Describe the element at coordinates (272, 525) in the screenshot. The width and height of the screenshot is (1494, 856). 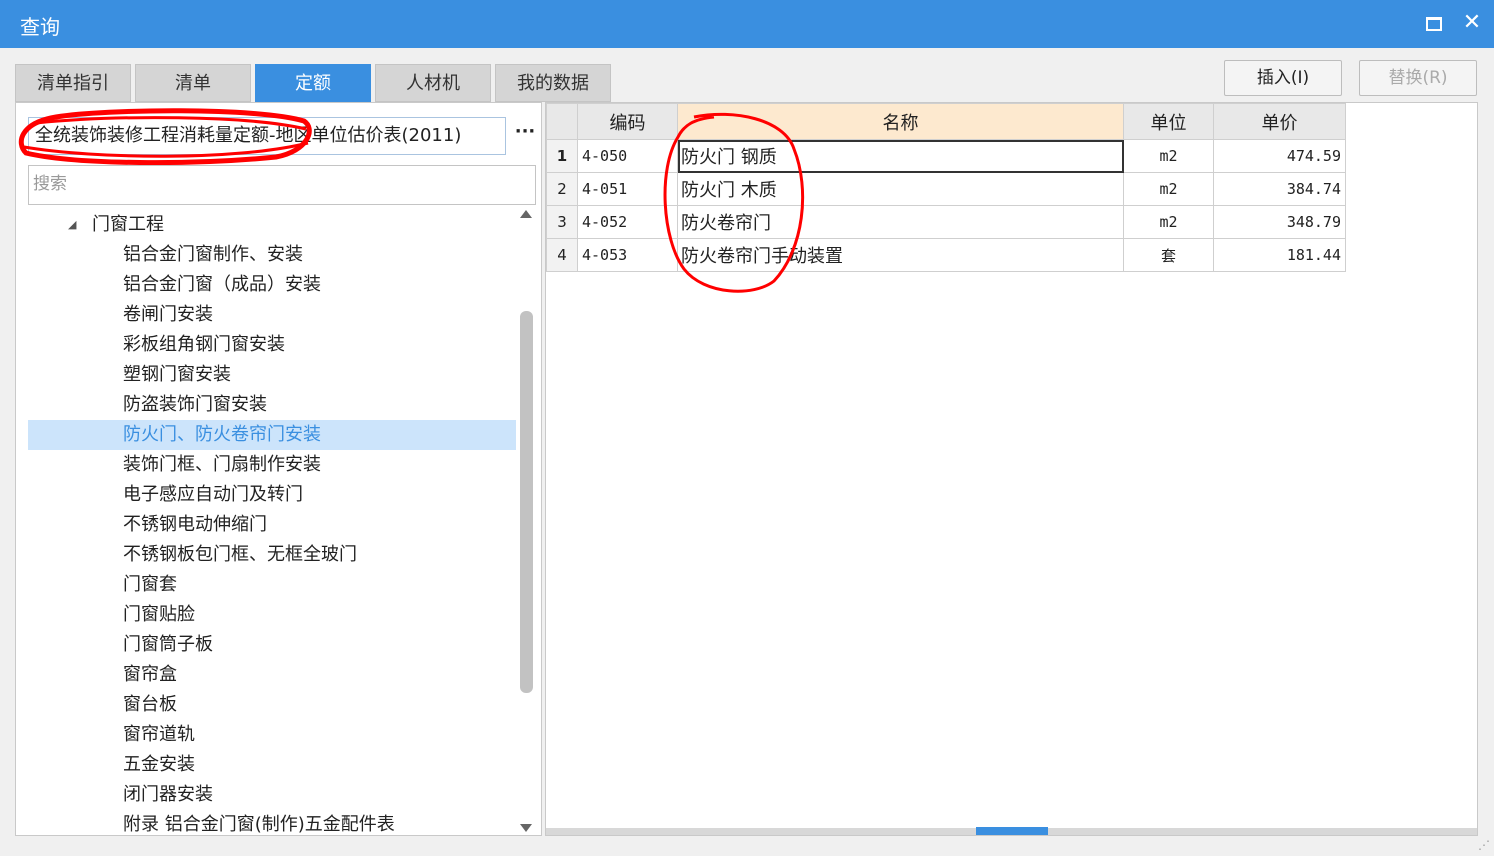
I see `tree-item: 不锈钢电动伸缩门` at that location.